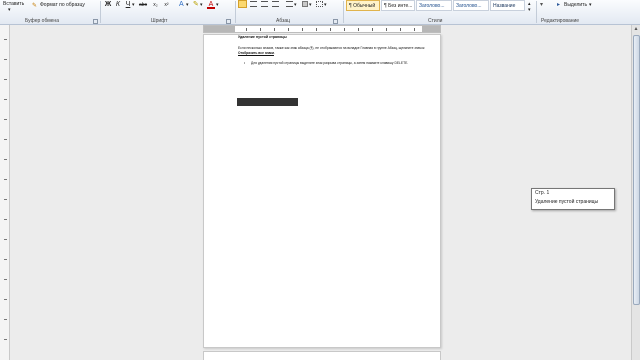 Image resolution: width=640 pixels, height=360 pixels. Describe the element at coordinates (42, 21) in the screenshot. I see `clipboard-group-label: Буфер обмена` at that location.